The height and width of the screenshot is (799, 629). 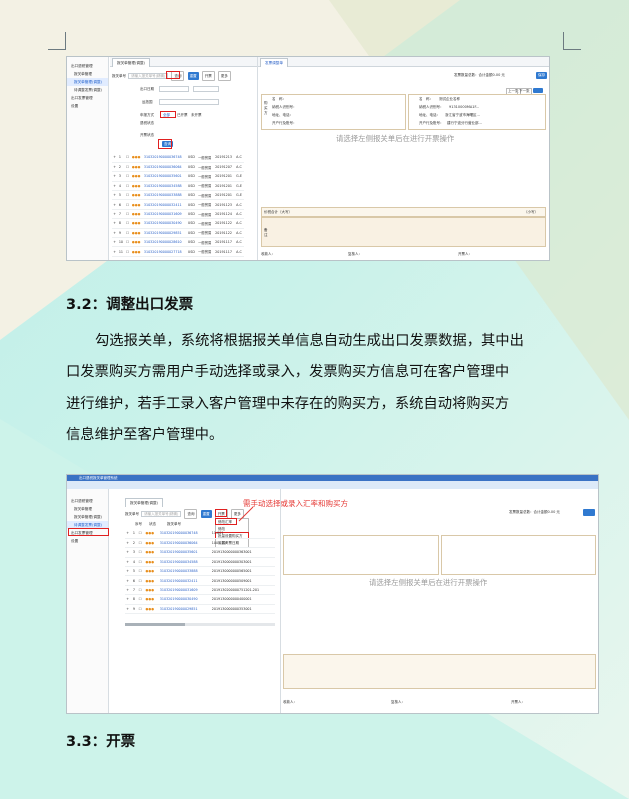 I want to click on row-status-stars: ●●●, so click(x=151, y=543).